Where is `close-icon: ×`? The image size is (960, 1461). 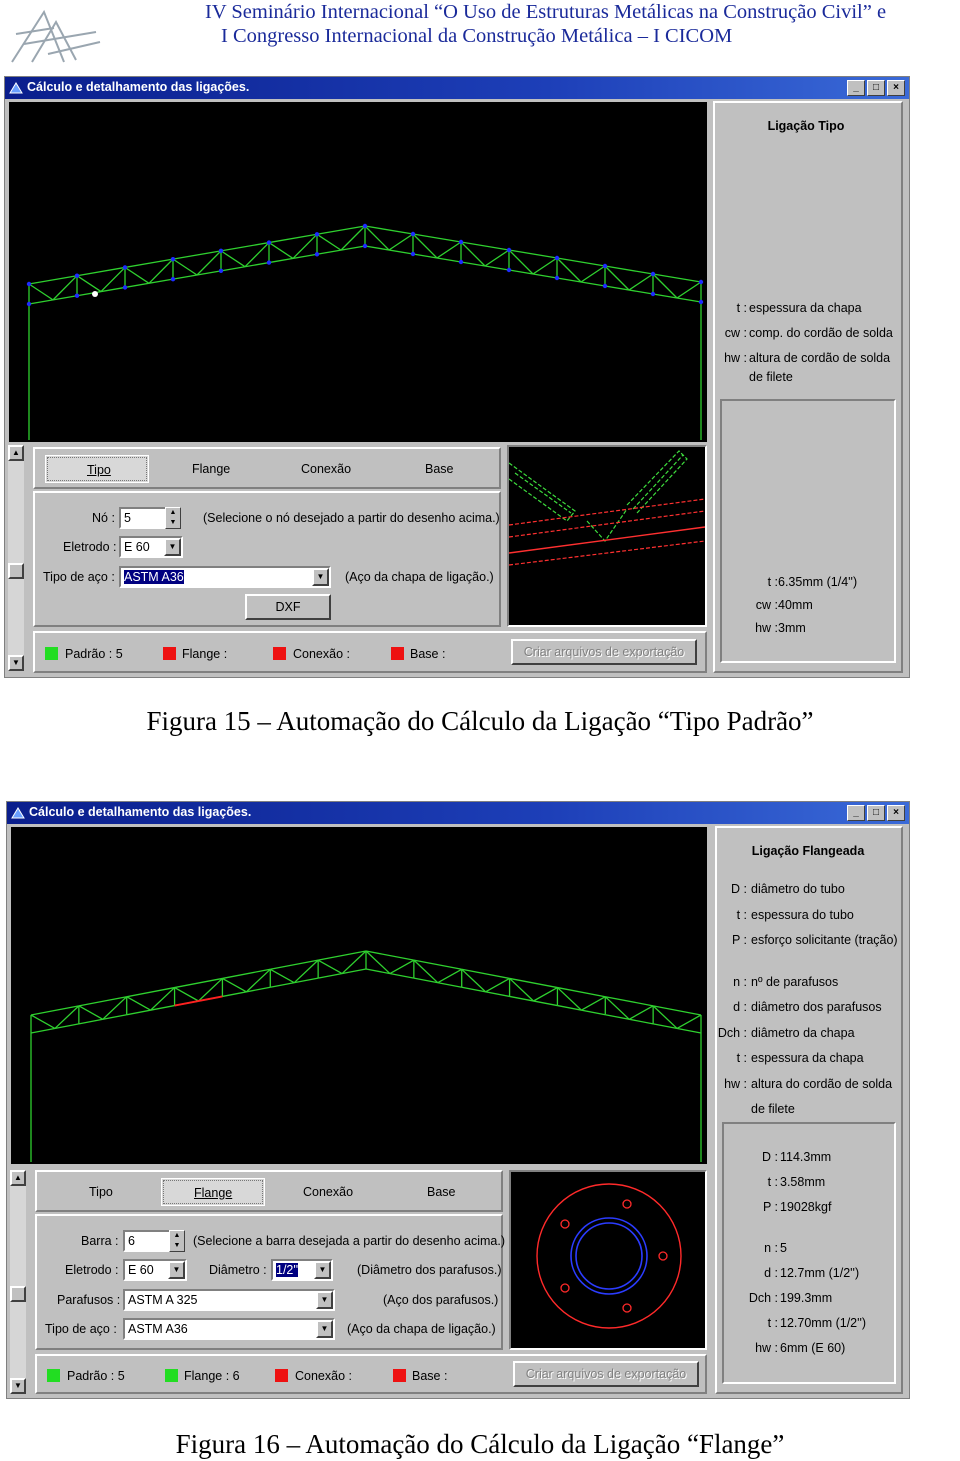 close-icon: × is located at coordinates (896, 88).